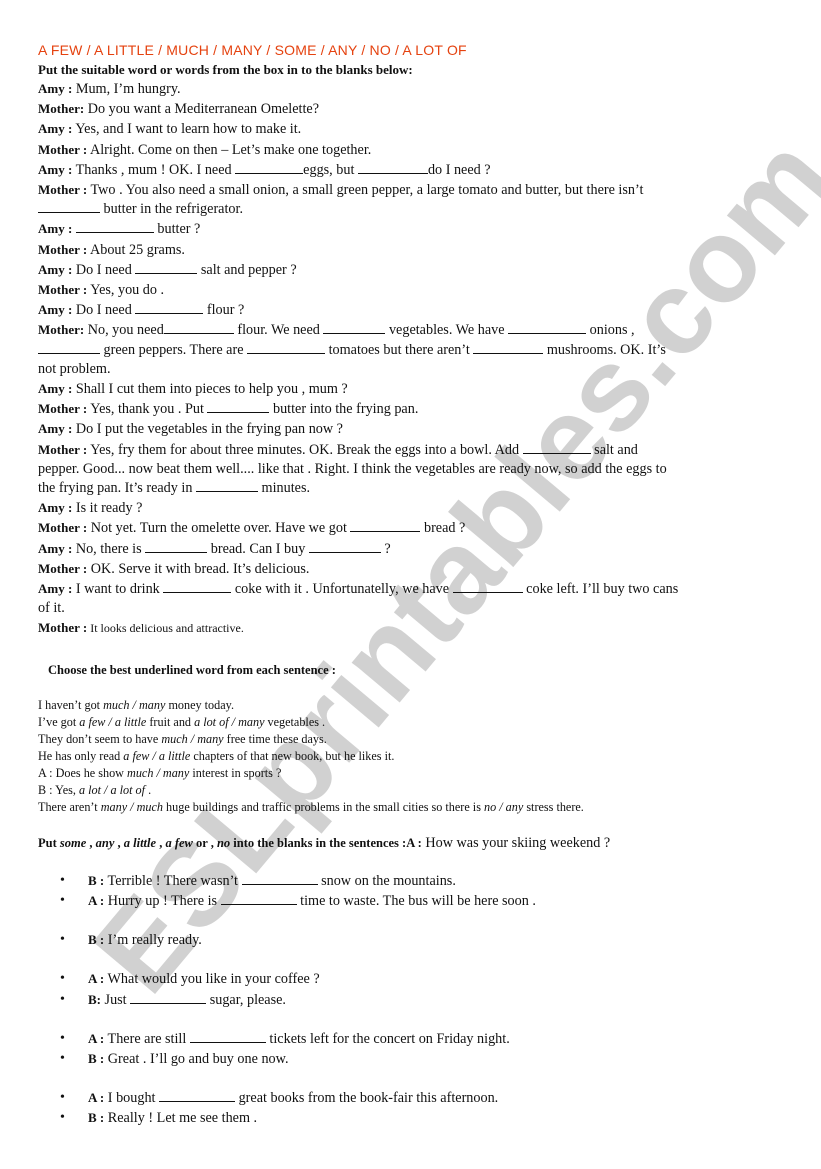  Describe the element at coordinates (410, 790) in the screenshot. I see `choice-sentence: B : Yes, a lot / a lot of .` at that location.